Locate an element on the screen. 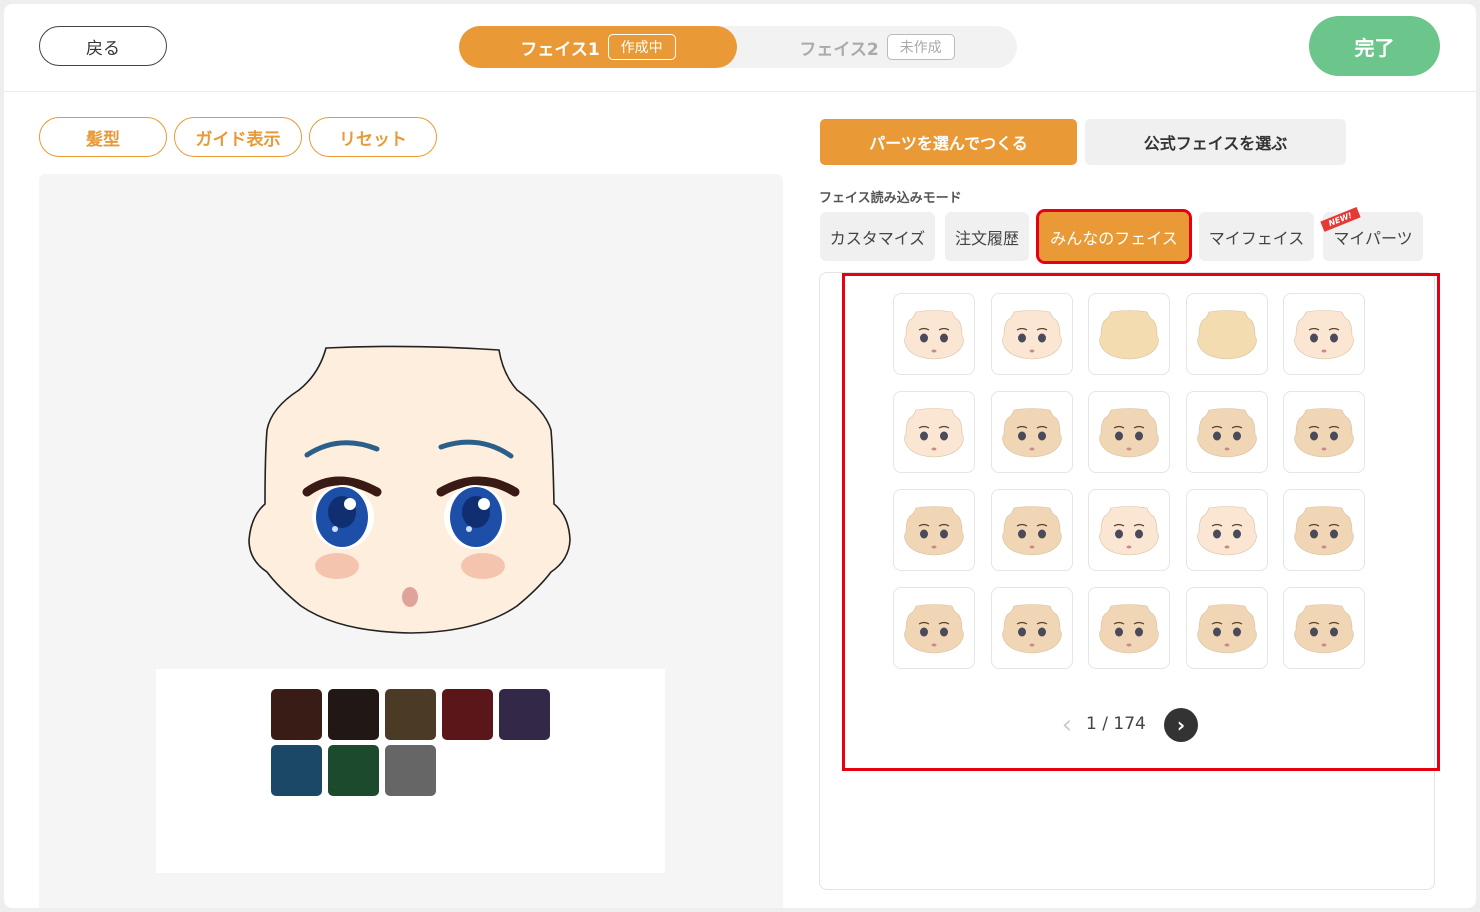 The width and height of the screenshot is (1480, 912). top-bar: 戻る フェイス1 作成中 フェイス2 未作成 完了 is located at coordinates (740, 48).